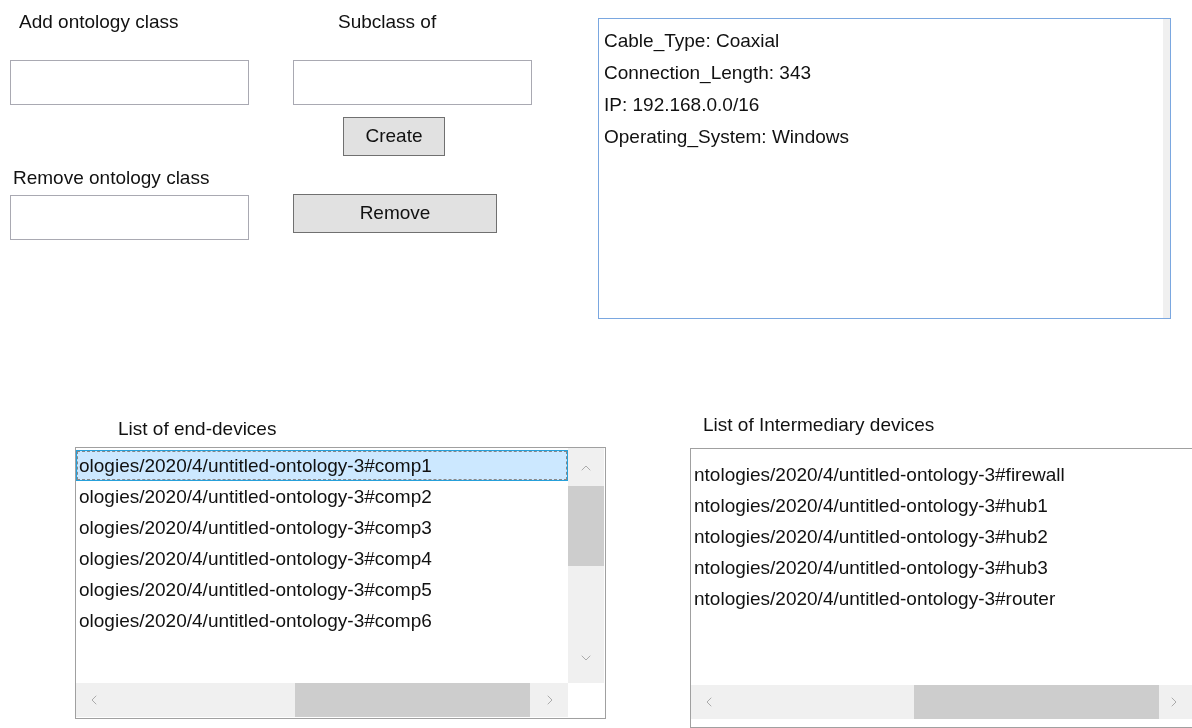  What do you see at coordinates (112, 177) in the screenshot?
I see `field-label: Remove ontology class` at bounding box center [112, 177].